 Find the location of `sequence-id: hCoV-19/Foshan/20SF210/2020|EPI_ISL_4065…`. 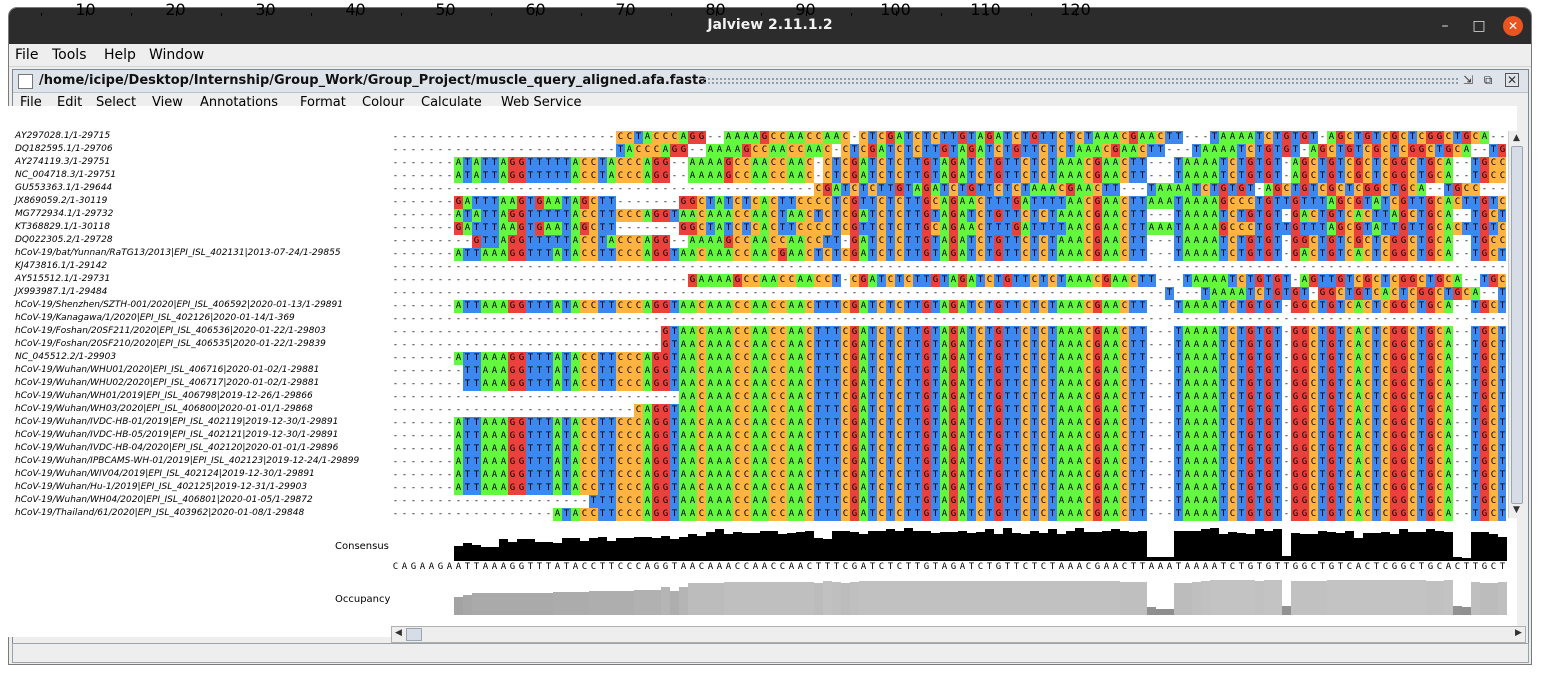

sequence-id: hCoV-19/Foshan/20SF210/2020|EPI_ISL_4065… is located at coordinates (170, 345).